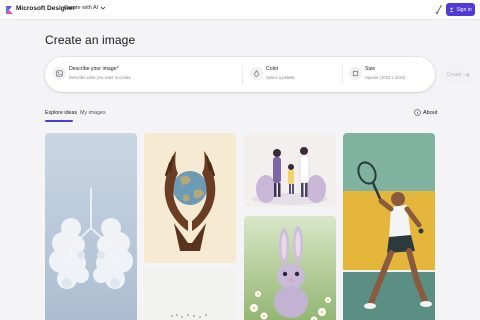 This screenshot has height=320, width=480. Describe the element at coordinates (417, 112) in the screenshot. I see `info-icon` at that location.